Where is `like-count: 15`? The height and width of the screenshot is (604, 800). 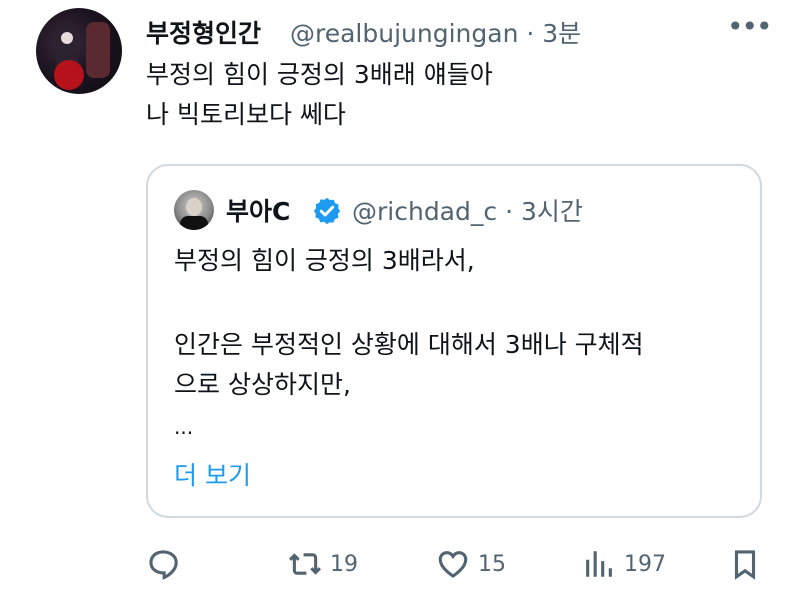
like-count: 15 is located at coordinates (492, 564).